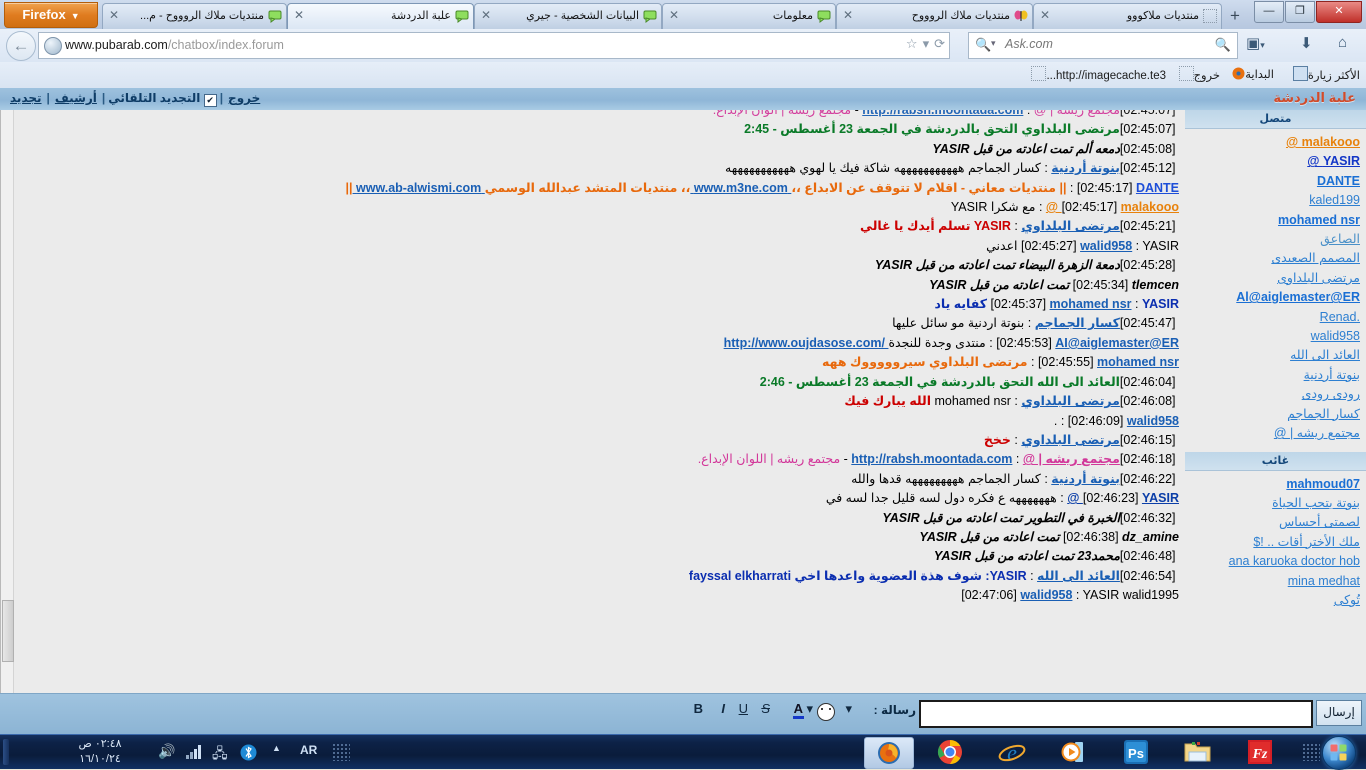  What do you see at coordinates (220, 755) in the screenshot?
I see `network-icon: 🖧` at bounding box center [220, 755].